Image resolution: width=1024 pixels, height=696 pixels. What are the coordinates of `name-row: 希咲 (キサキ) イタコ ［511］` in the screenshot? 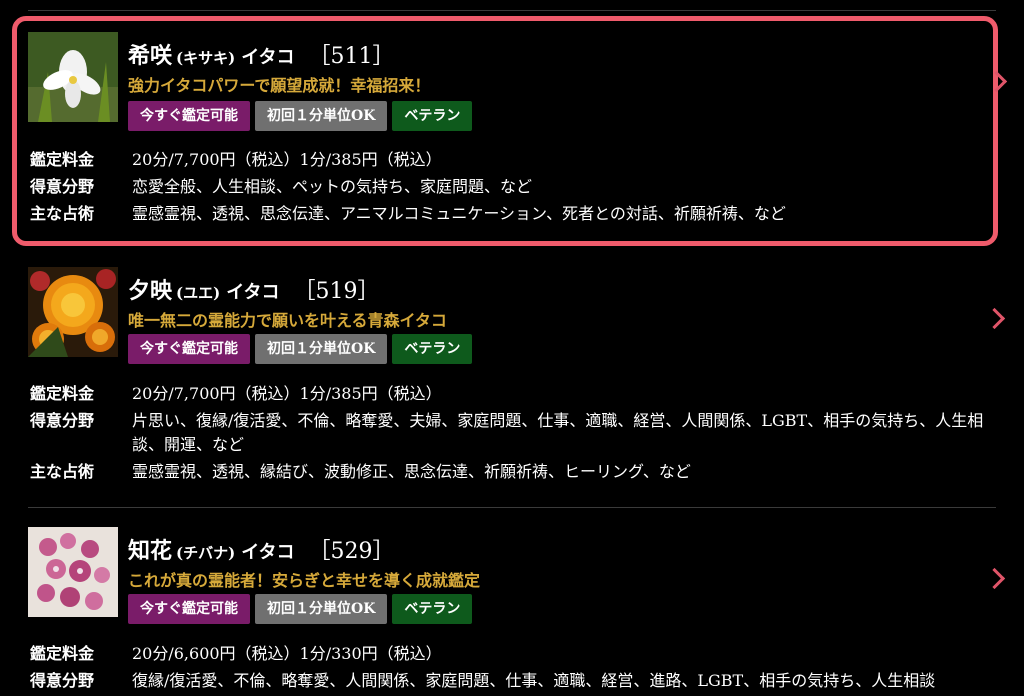 It's located at (261, 54).